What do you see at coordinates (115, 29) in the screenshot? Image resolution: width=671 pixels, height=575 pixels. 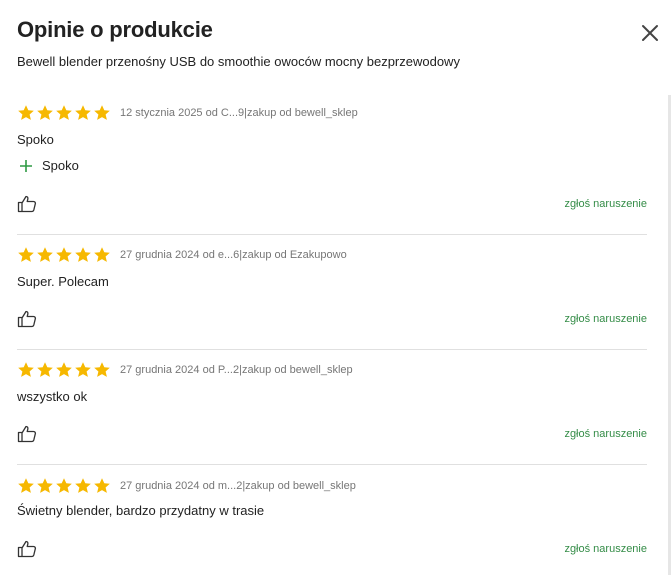 I see `modal-title: Opinie o produkcie` at bounding box center [115, 29].